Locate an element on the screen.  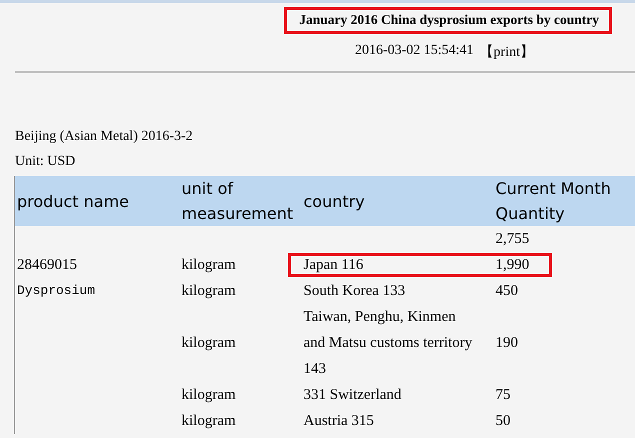
quantity-cell-text: 450 is located at coordinates (506, 291).